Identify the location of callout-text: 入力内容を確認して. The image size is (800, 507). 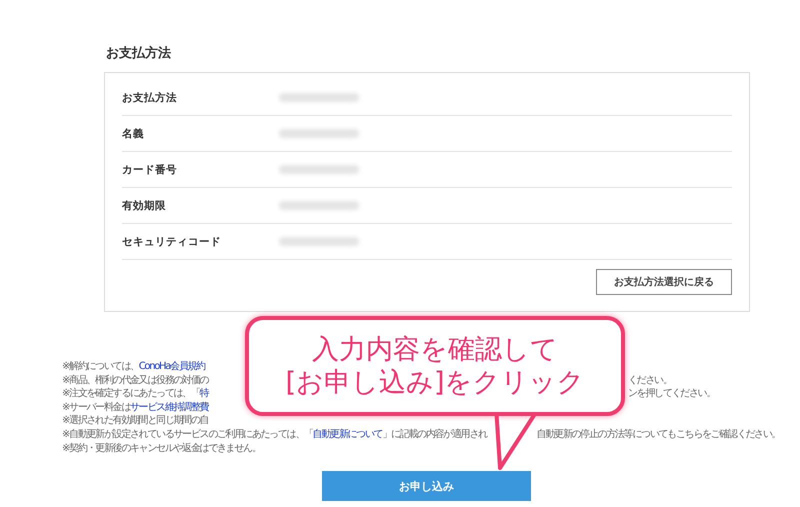
(435, 349).